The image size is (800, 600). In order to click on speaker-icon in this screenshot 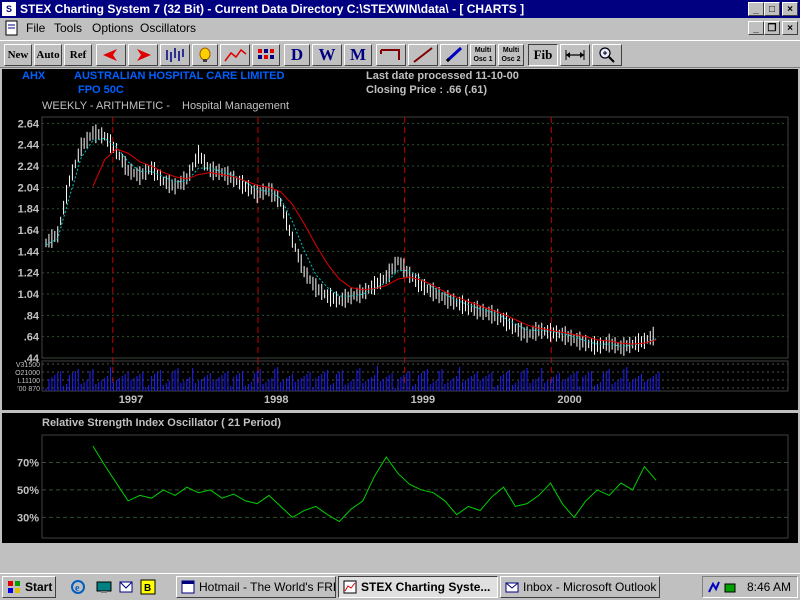, I will do `click(730, 587)`.